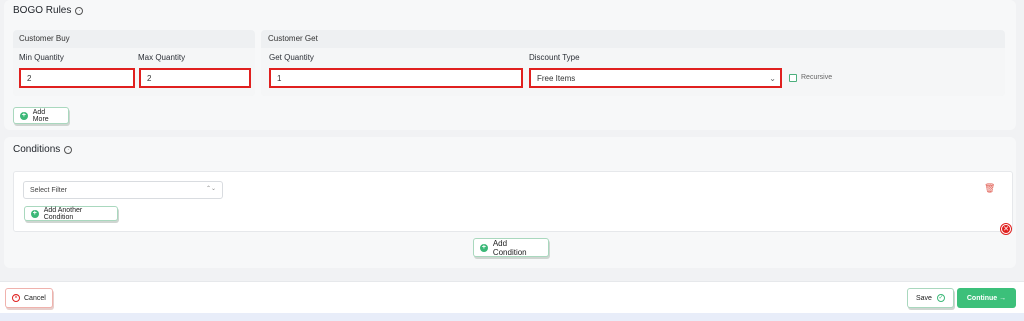 The height and width of the screenshot is (321, 1024). What do you see at coordinates (989, 188) in the screenshot?
I see `trash-icon: 🗑` at bounding box center [989, 188].